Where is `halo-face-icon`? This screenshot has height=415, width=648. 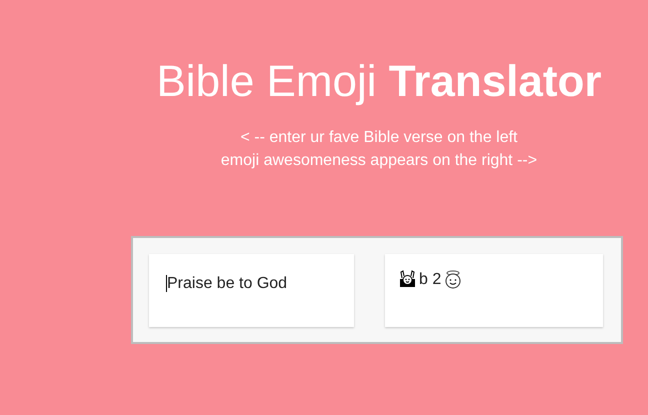 halo-face-icon is located at coordinates (453, 279).